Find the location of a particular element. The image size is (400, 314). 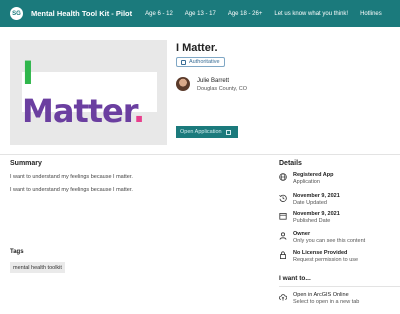

authoritative-badge: Authoritative is located at coordinates (200, 62).